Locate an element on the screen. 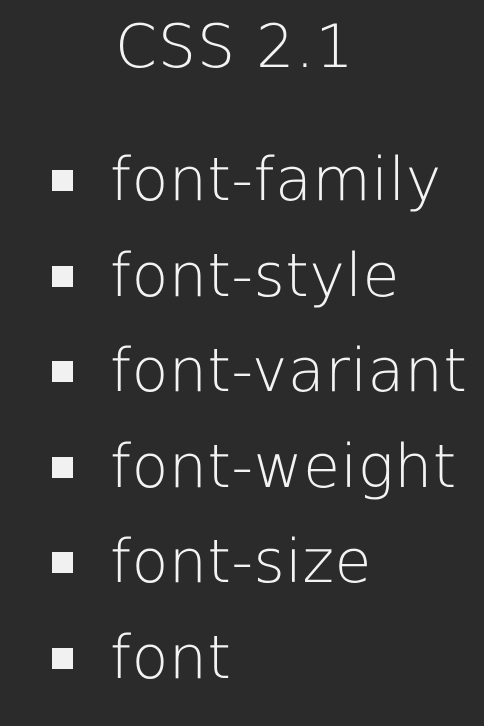 This screenshot has width=484, height=726. list-item-label: font-style is located at coordinates (255, 275).